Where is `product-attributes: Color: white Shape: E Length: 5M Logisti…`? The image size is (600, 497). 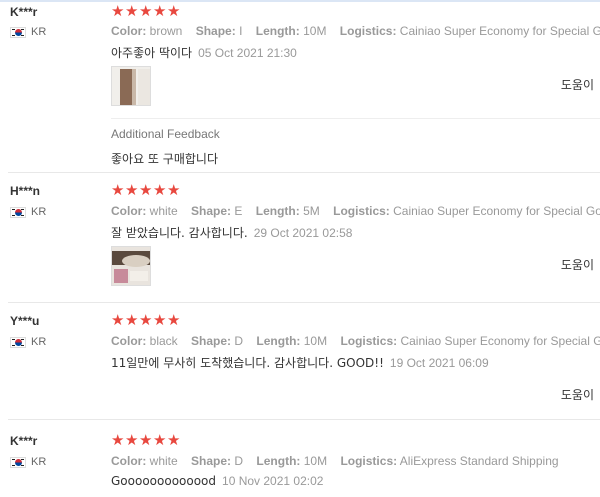 product-attributes: Color: white Shape: E Length: 5M Logisti… is located at coordinates (355, 211).